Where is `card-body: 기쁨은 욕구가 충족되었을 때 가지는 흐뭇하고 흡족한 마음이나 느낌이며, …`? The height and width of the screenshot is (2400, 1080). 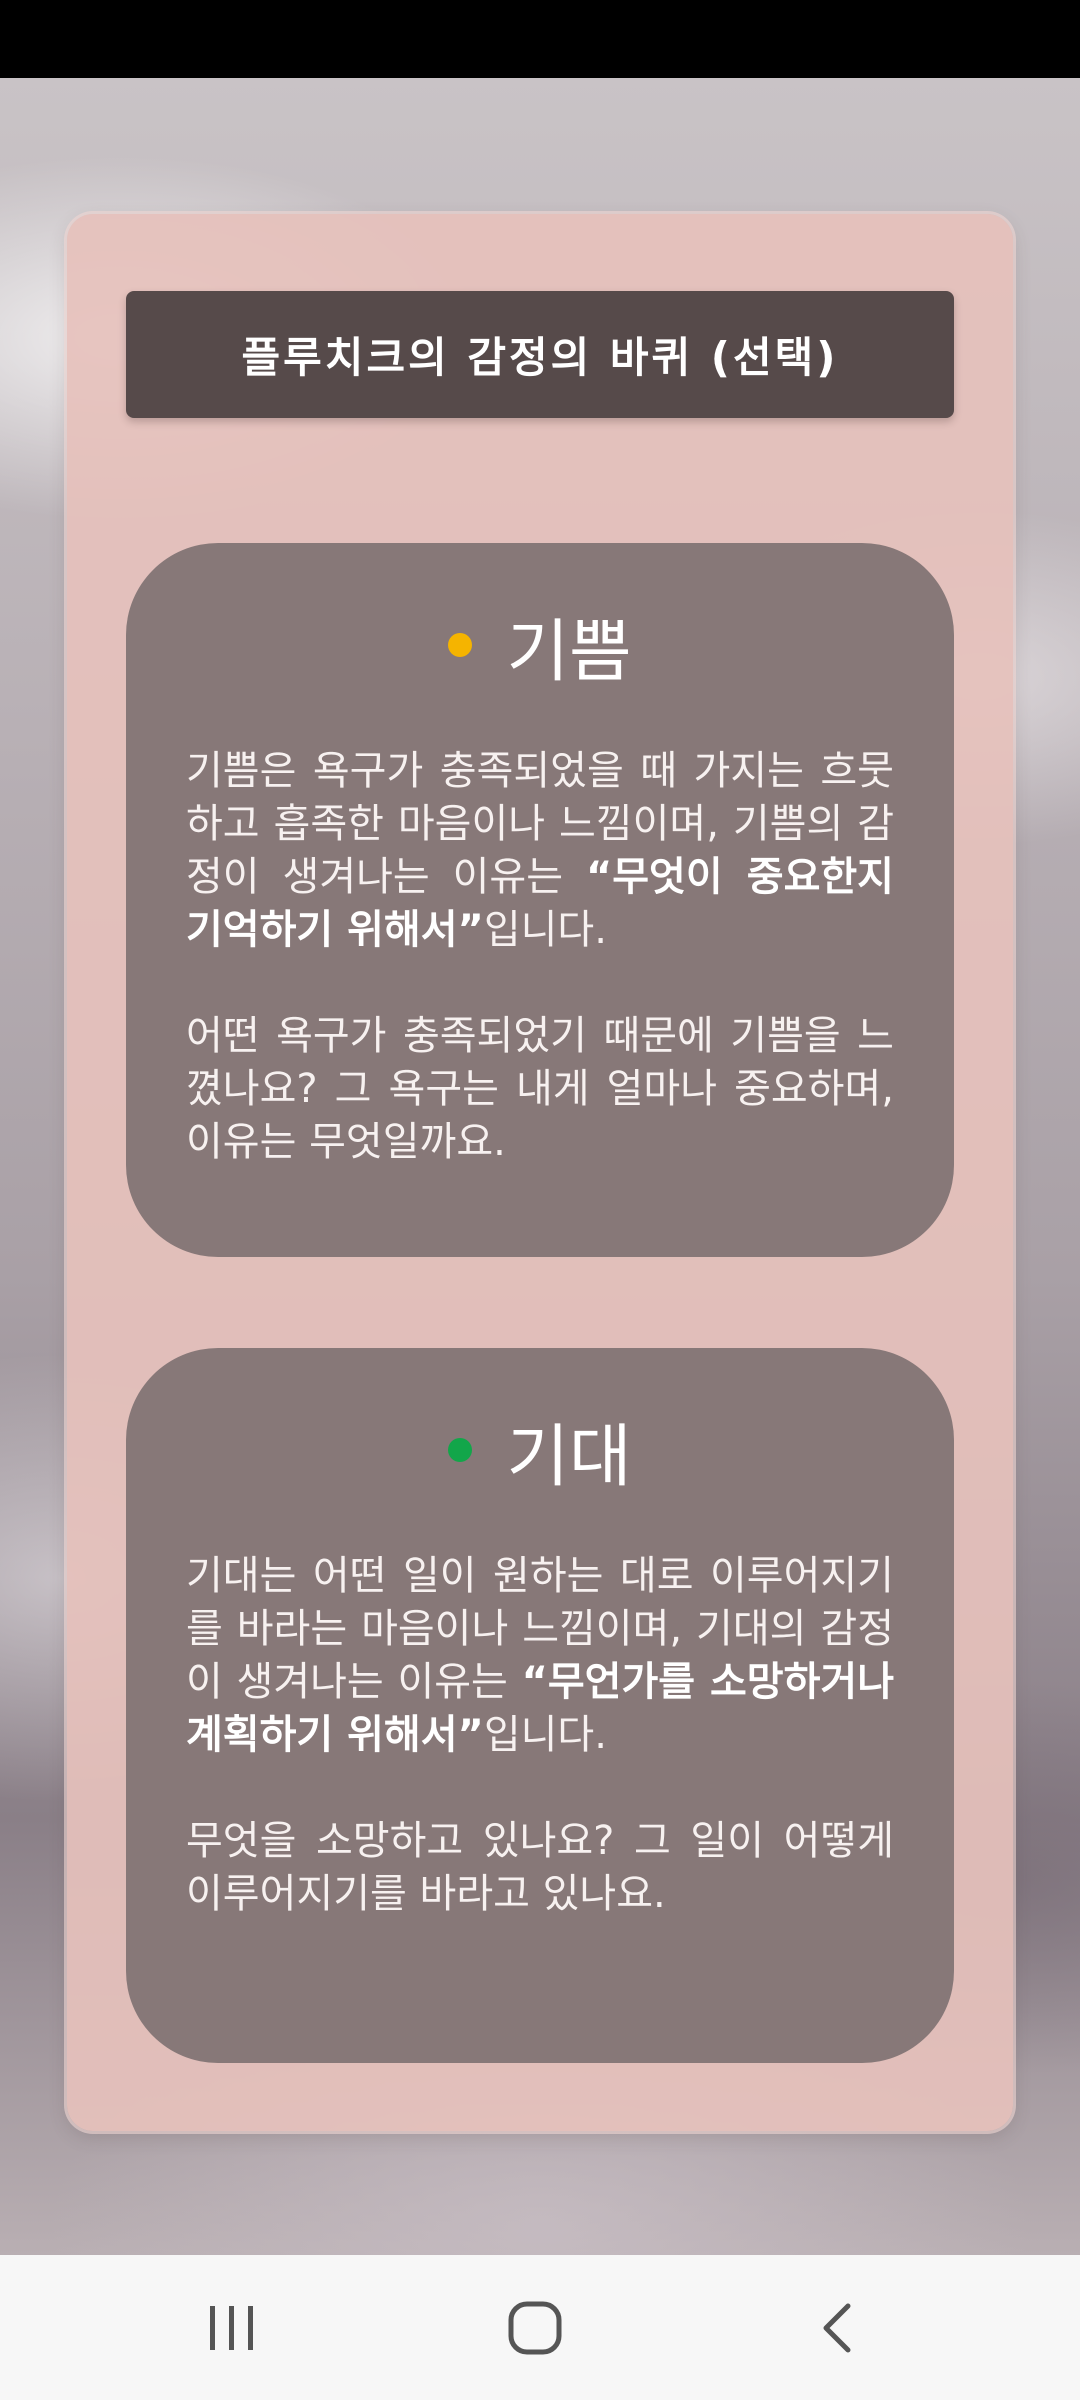
card-body: 기쁨은 욕구가 충족되었을 때 가지는 흐뭇하고 흡족한 마음이나 느낌이며, … is located at coordinates (540, 957).